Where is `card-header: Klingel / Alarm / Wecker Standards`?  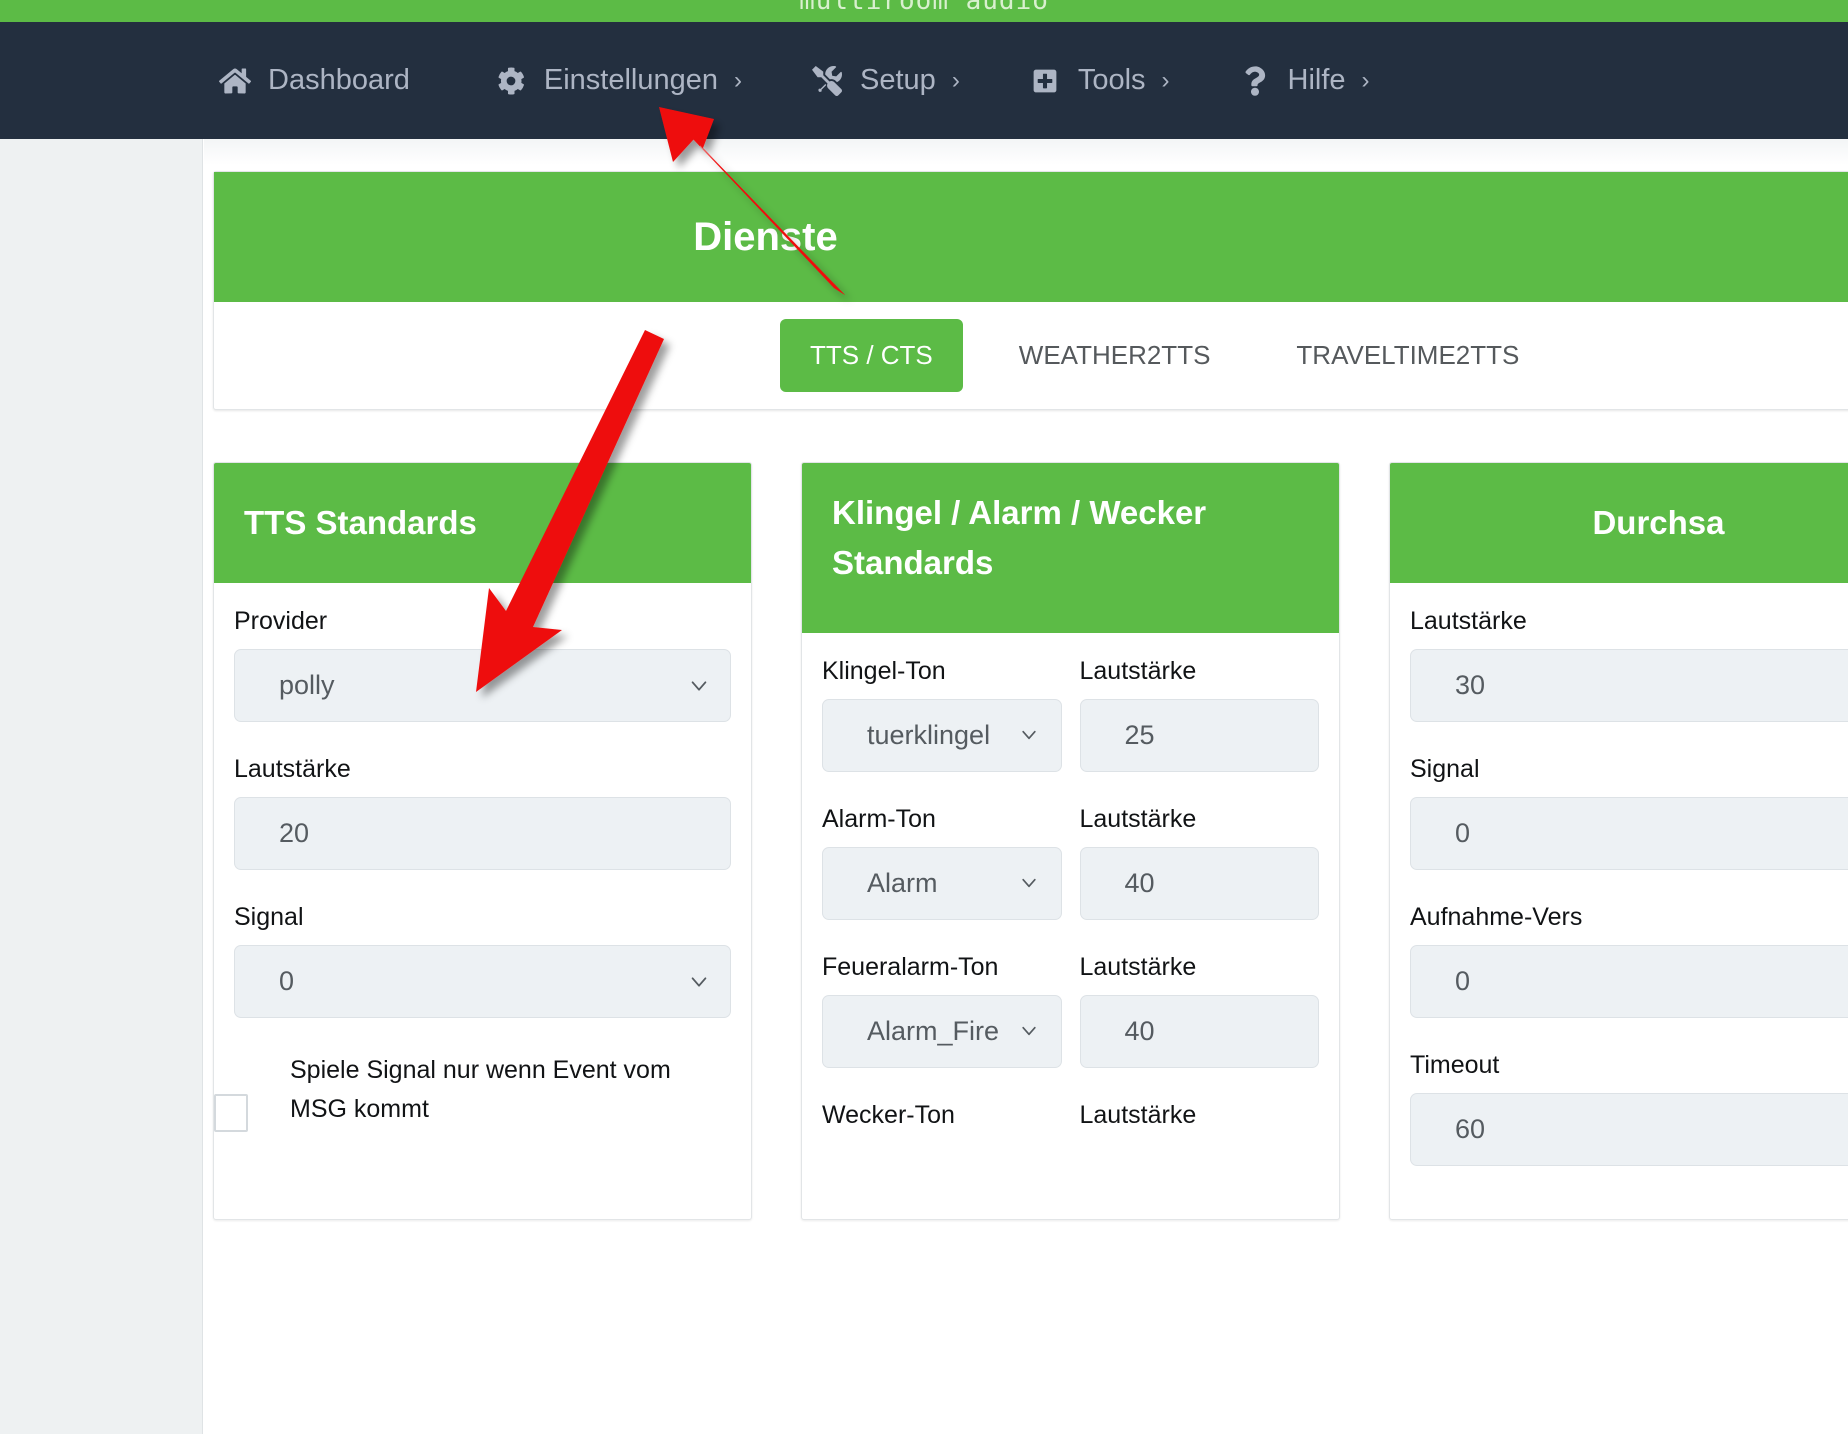
card-header: Klingel / Alarm / Wecker Standards is located at coordinates (1070, 548).